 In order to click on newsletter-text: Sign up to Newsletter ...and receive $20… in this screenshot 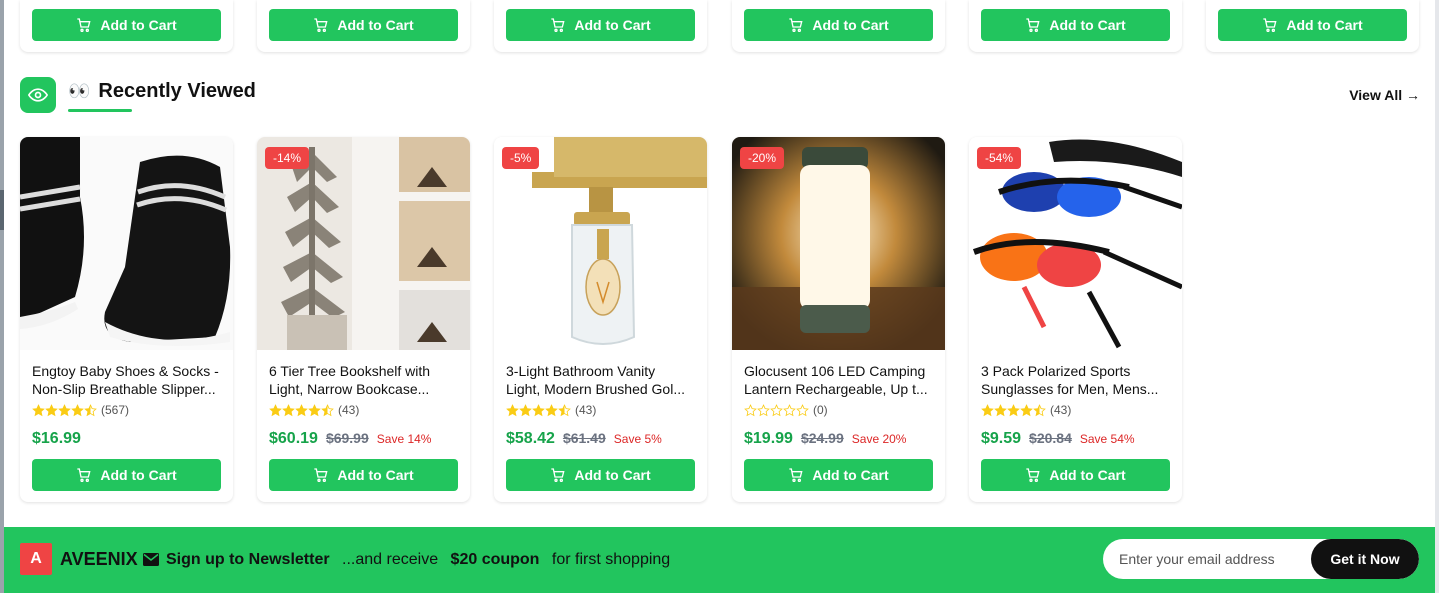, I will do `click(418, 560)`.